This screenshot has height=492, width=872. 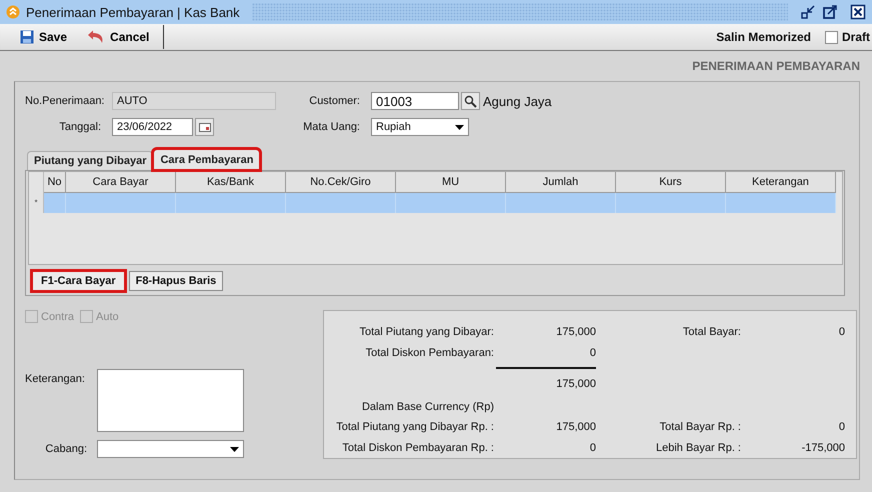 I want to click on customer-field: 01003, so click(x=415, y=101).